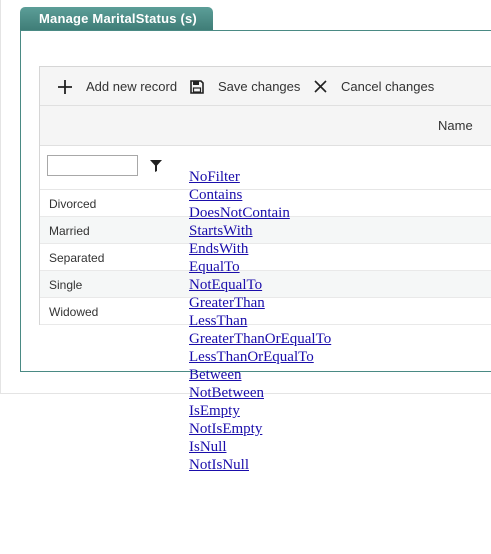 The height and width of the screenshot is (554, 491). Describe the element at coordinates (260, 249) in the screenshot. I see `filter-option-endswith: EndsWith` at that location.